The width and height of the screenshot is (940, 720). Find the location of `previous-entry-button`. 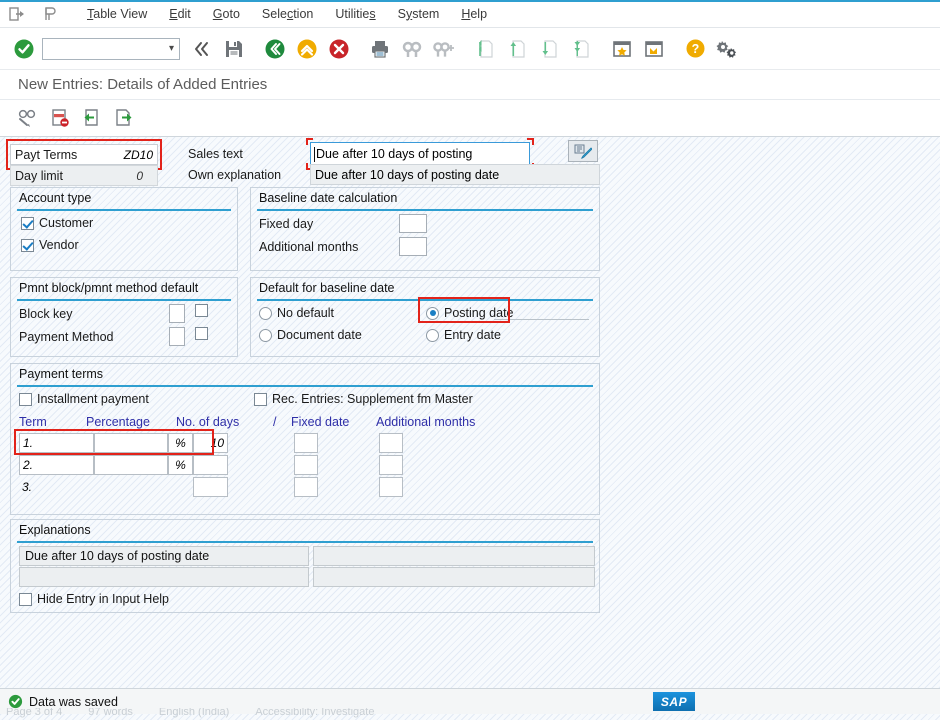

previous-entry-button is located at coordinates (92, 118).